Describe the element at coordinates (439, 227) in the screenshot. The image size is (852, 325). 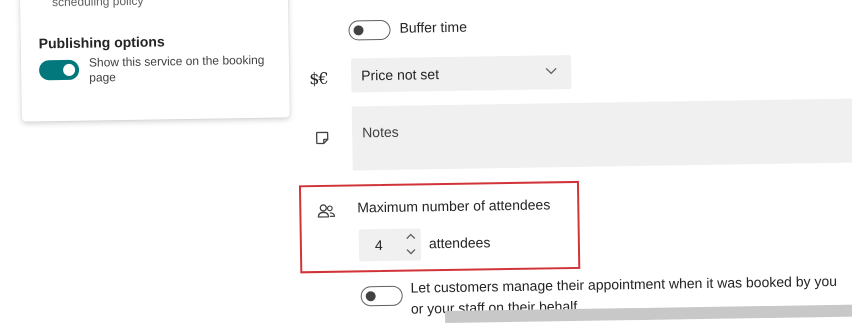
I see `attendees-highlight-box` at that location.